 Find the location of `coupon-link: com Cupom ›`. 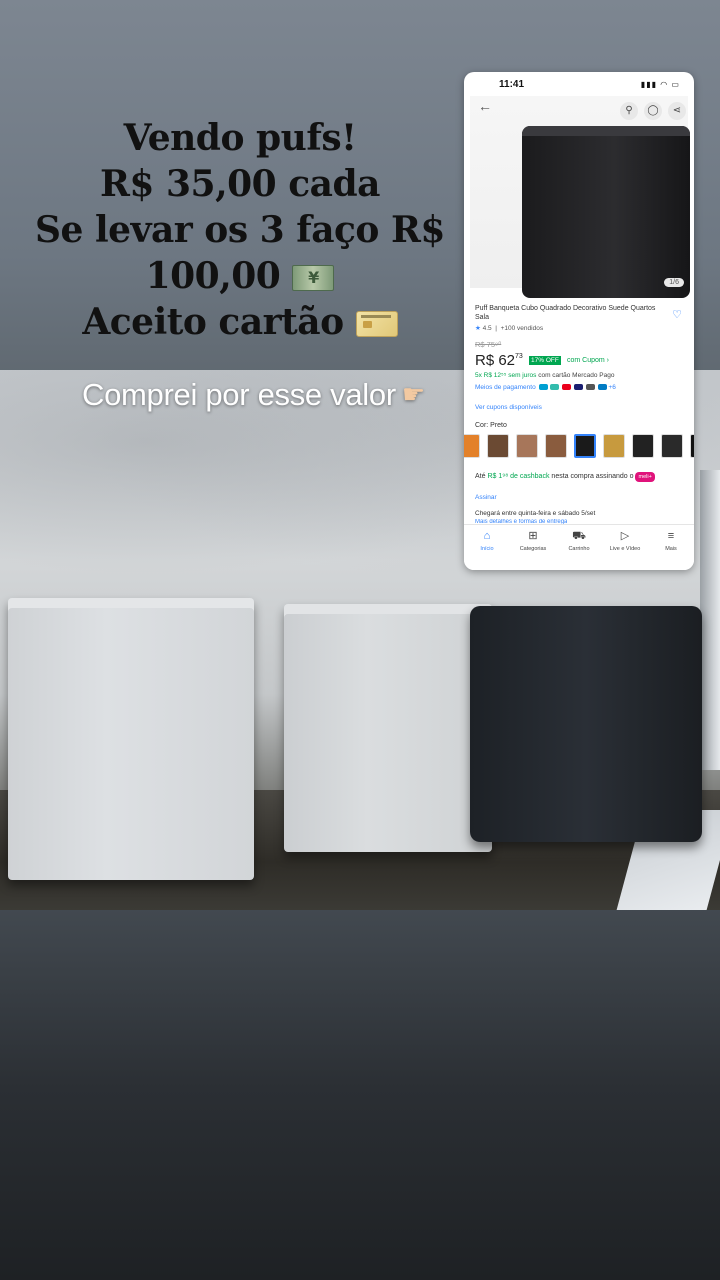

coupon-link: com Cupom › is located at coordinates (588, 360).